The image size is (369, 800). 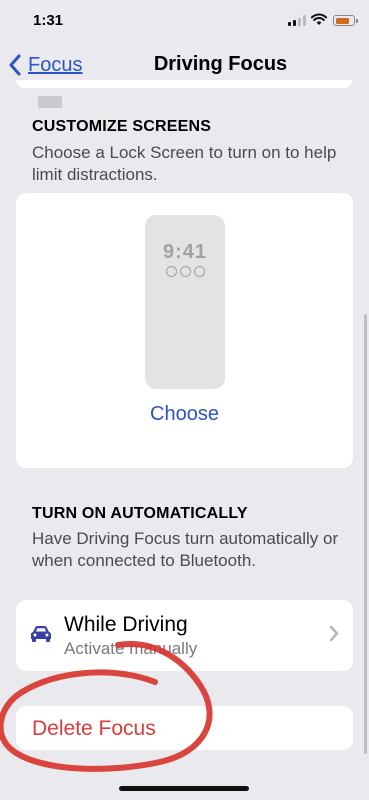 I want to click on lock-screen-preview: 9:41, so click(x=185, y=302).